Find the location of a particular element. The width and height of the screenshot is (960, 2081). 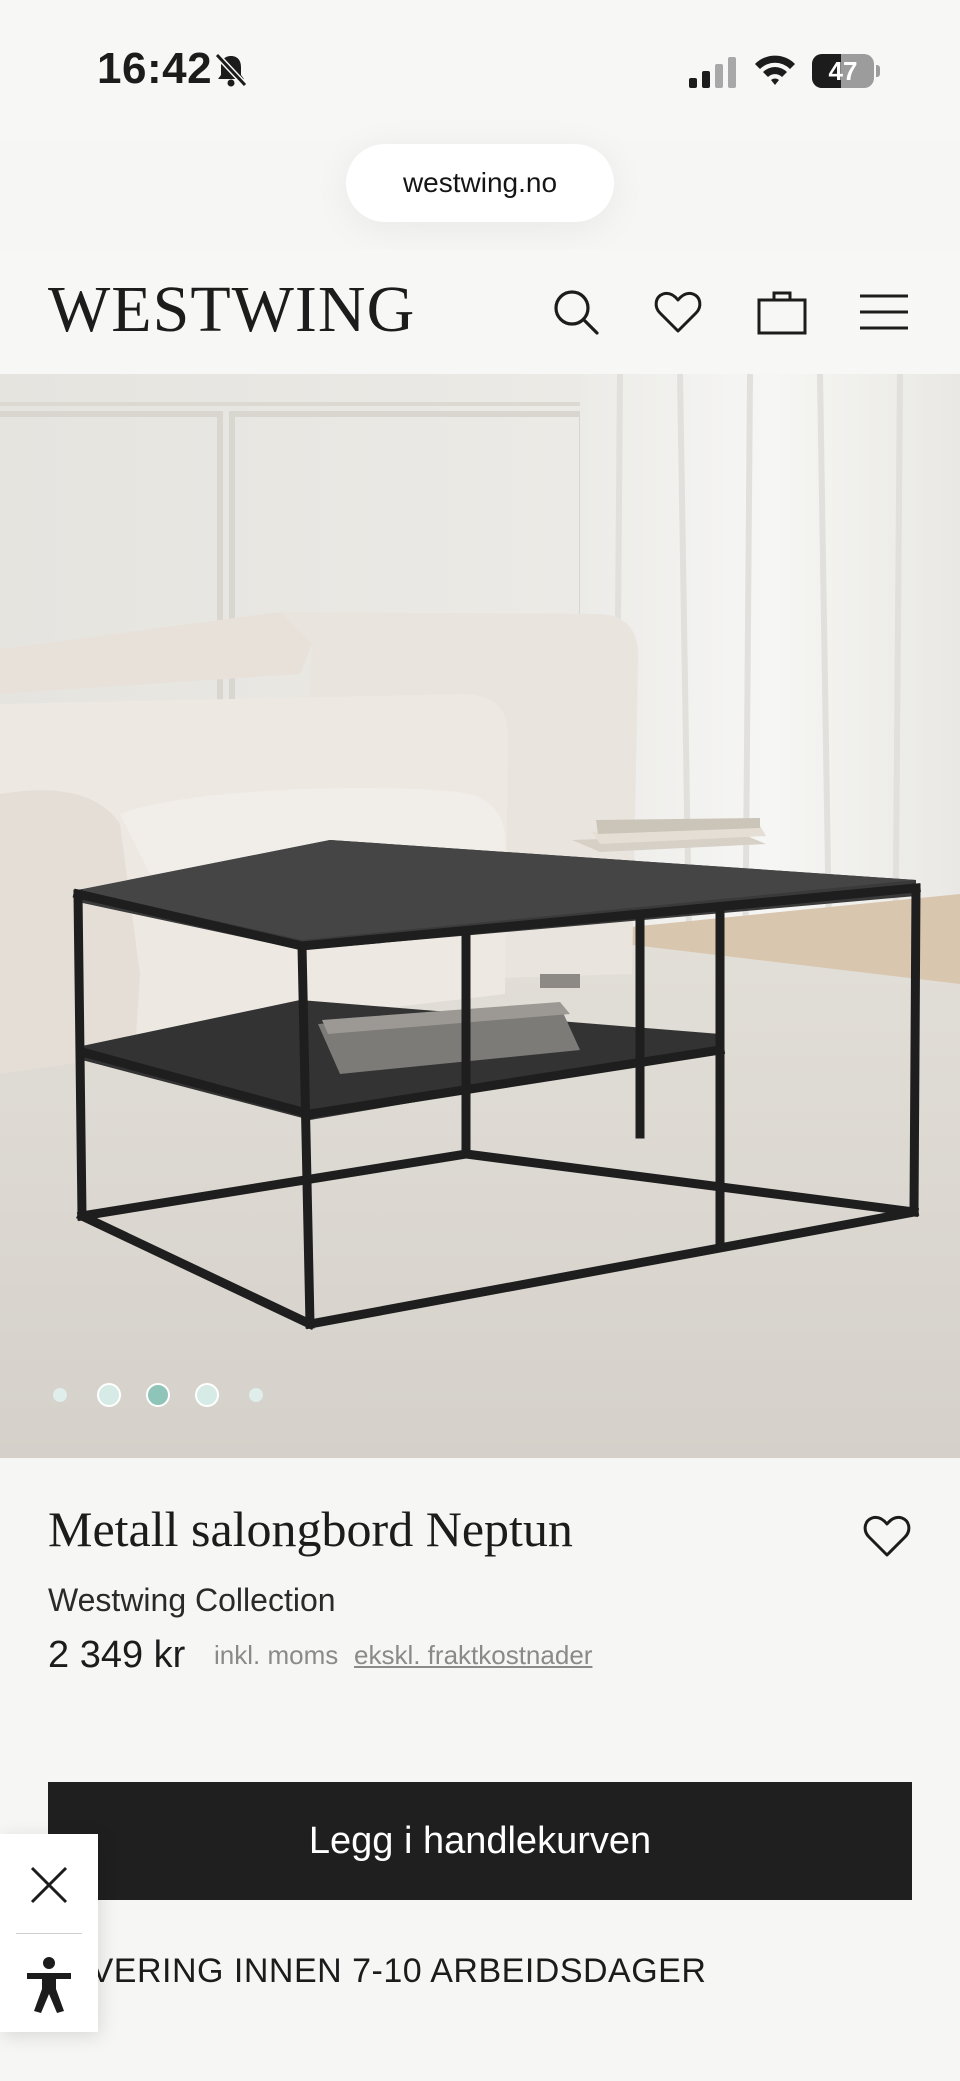

cellular-signal-icon is located at coordinates (712, 72).